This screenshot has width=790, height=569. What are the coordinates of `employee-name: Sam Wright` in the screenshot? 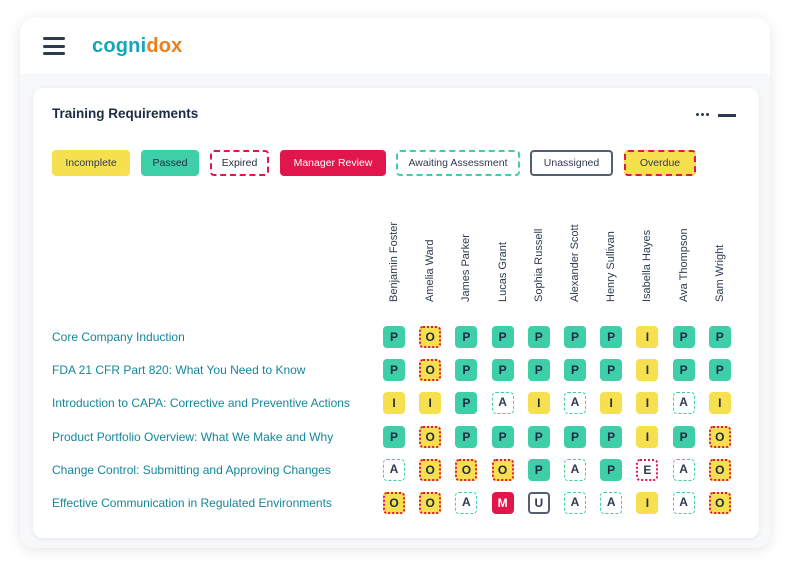 It's located at (719, 273).